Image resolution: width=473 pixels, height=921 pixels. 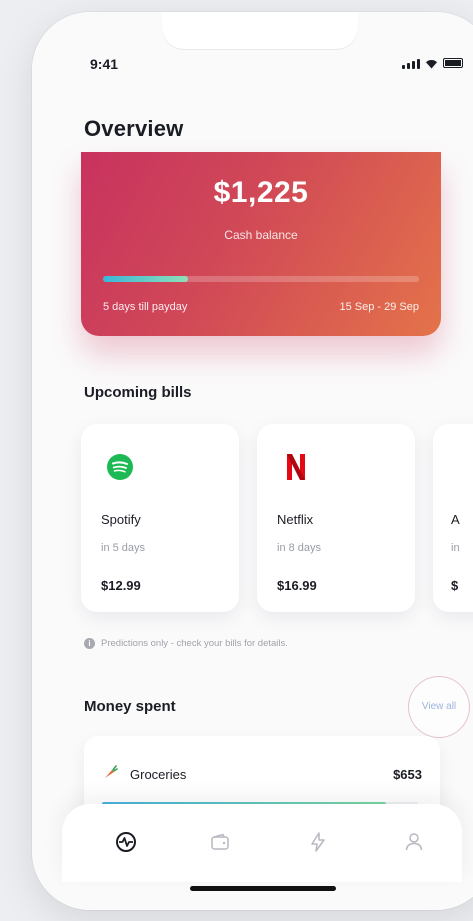 What do you see at coordinates (123, 548) in the screenshot?
I see `bill-due: in 5 days` at bounding box center [123, 548].